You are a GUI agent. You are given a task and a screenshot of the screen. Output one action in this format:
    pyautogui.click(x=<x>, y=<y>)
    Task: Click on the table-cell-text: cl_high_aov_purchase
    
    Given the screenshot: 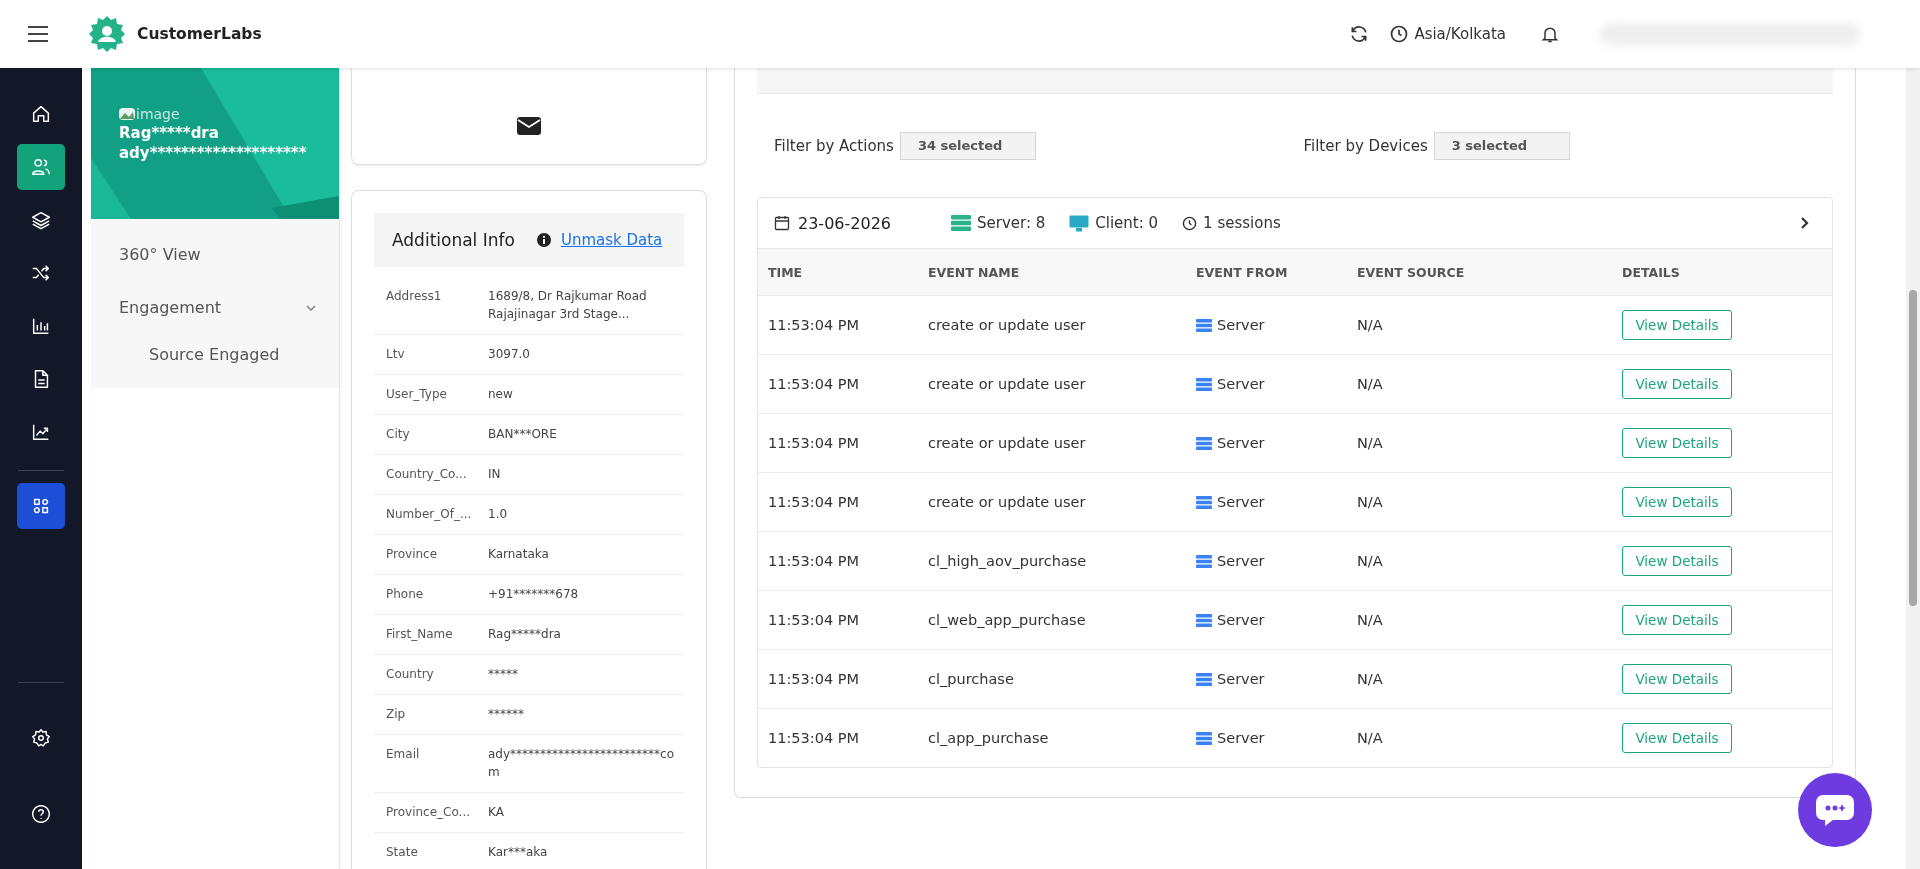 What is the action you would take?
    pyautogui.click(x=1007, y=561)
    